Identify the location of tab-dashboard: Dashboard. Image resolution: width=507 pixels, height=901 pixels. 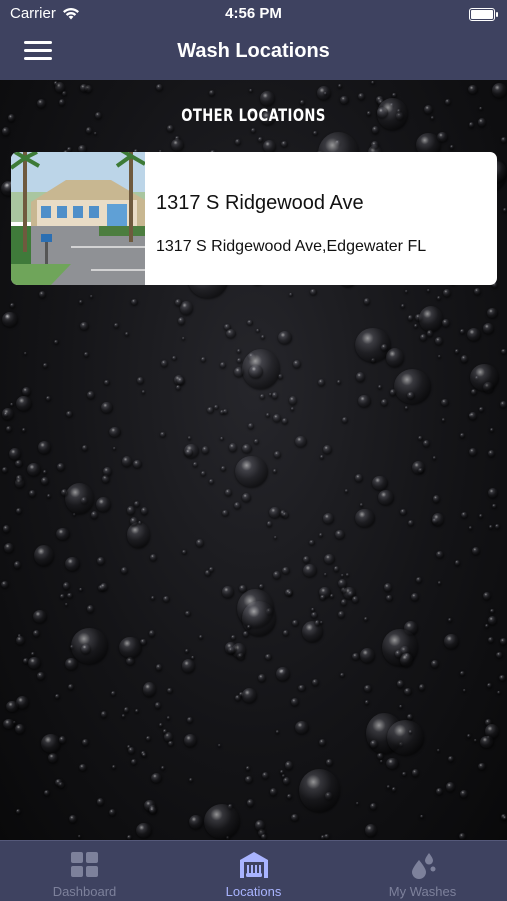
(84, 871).